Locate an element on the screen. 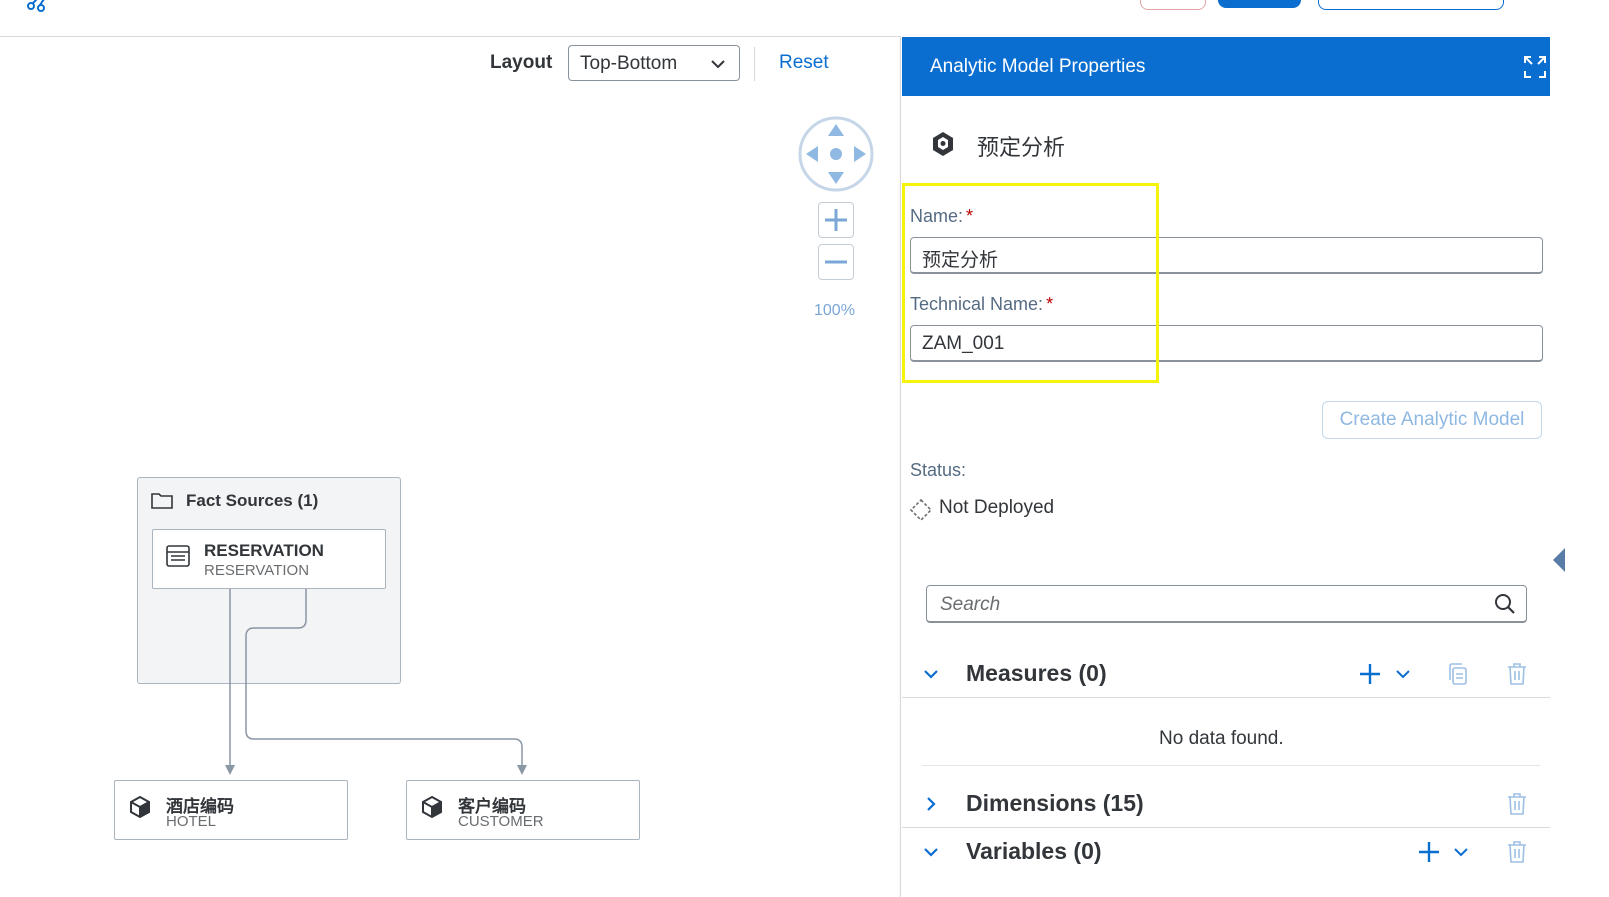 The image size is (1609, 897). minus-icon is located at coordinates (836, 262).